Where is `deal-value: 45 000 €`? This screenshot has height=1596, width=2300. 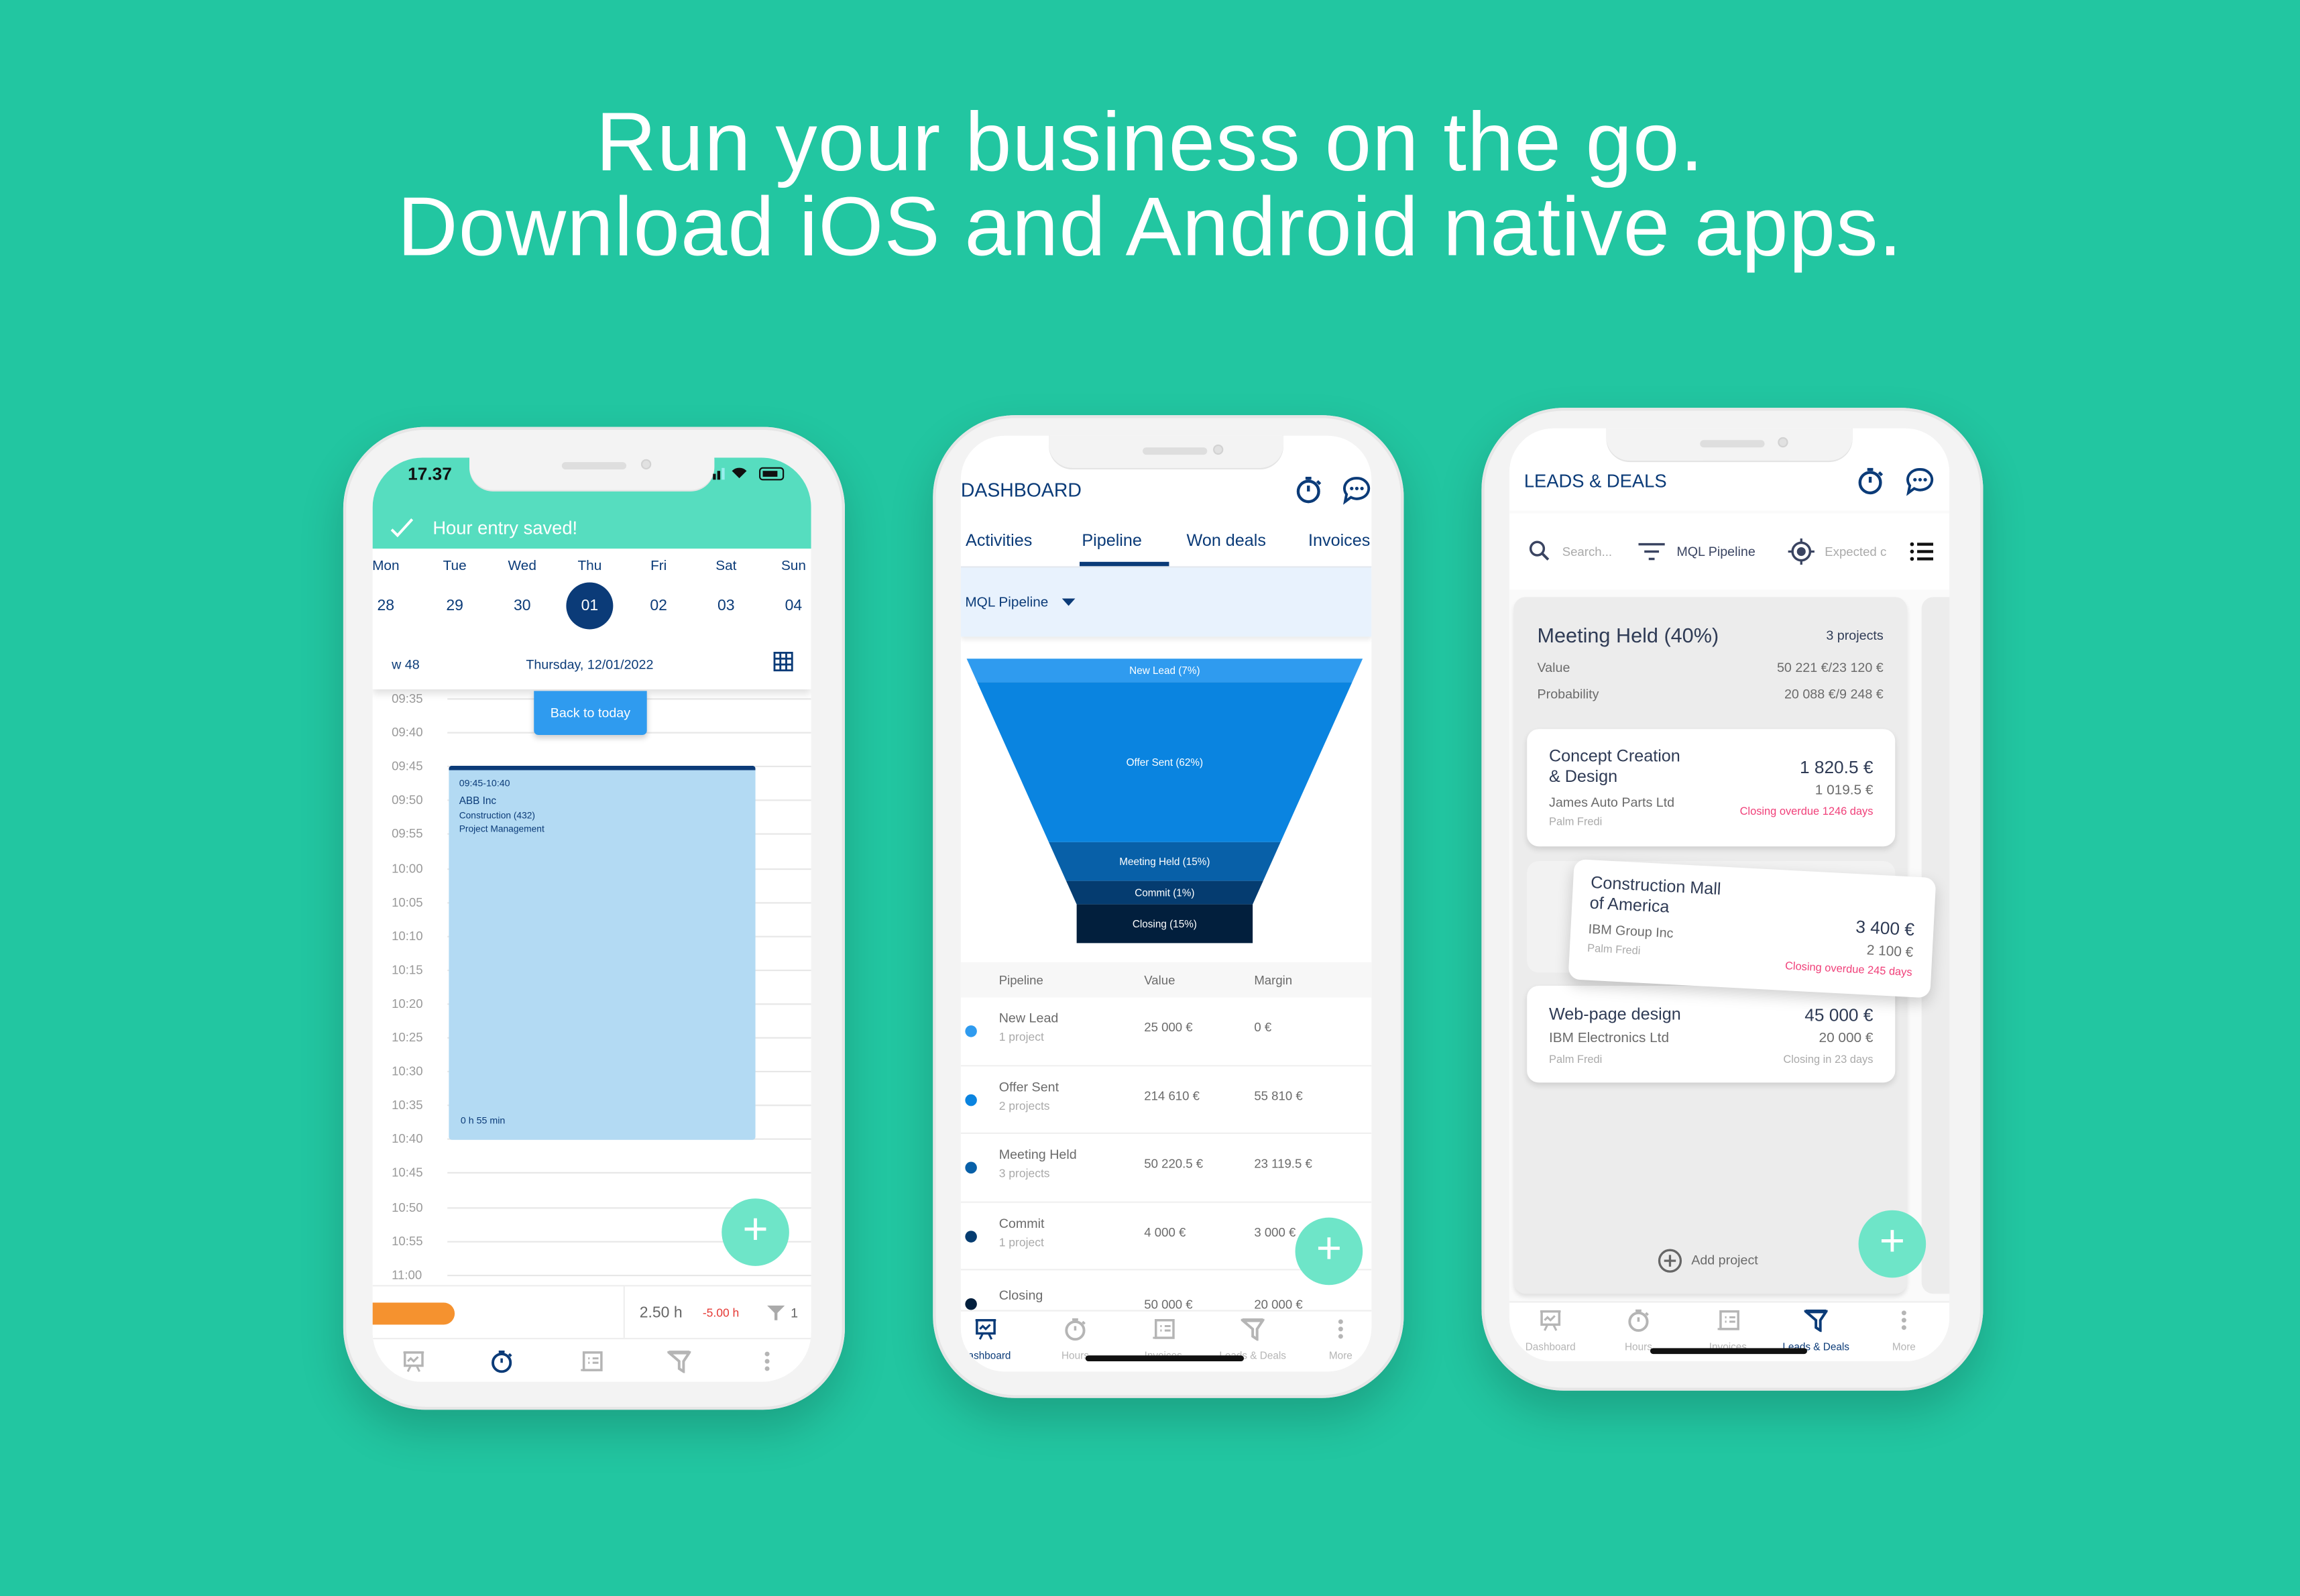
deal-value: 45 000 € is located at coordinates (1839, 1015).